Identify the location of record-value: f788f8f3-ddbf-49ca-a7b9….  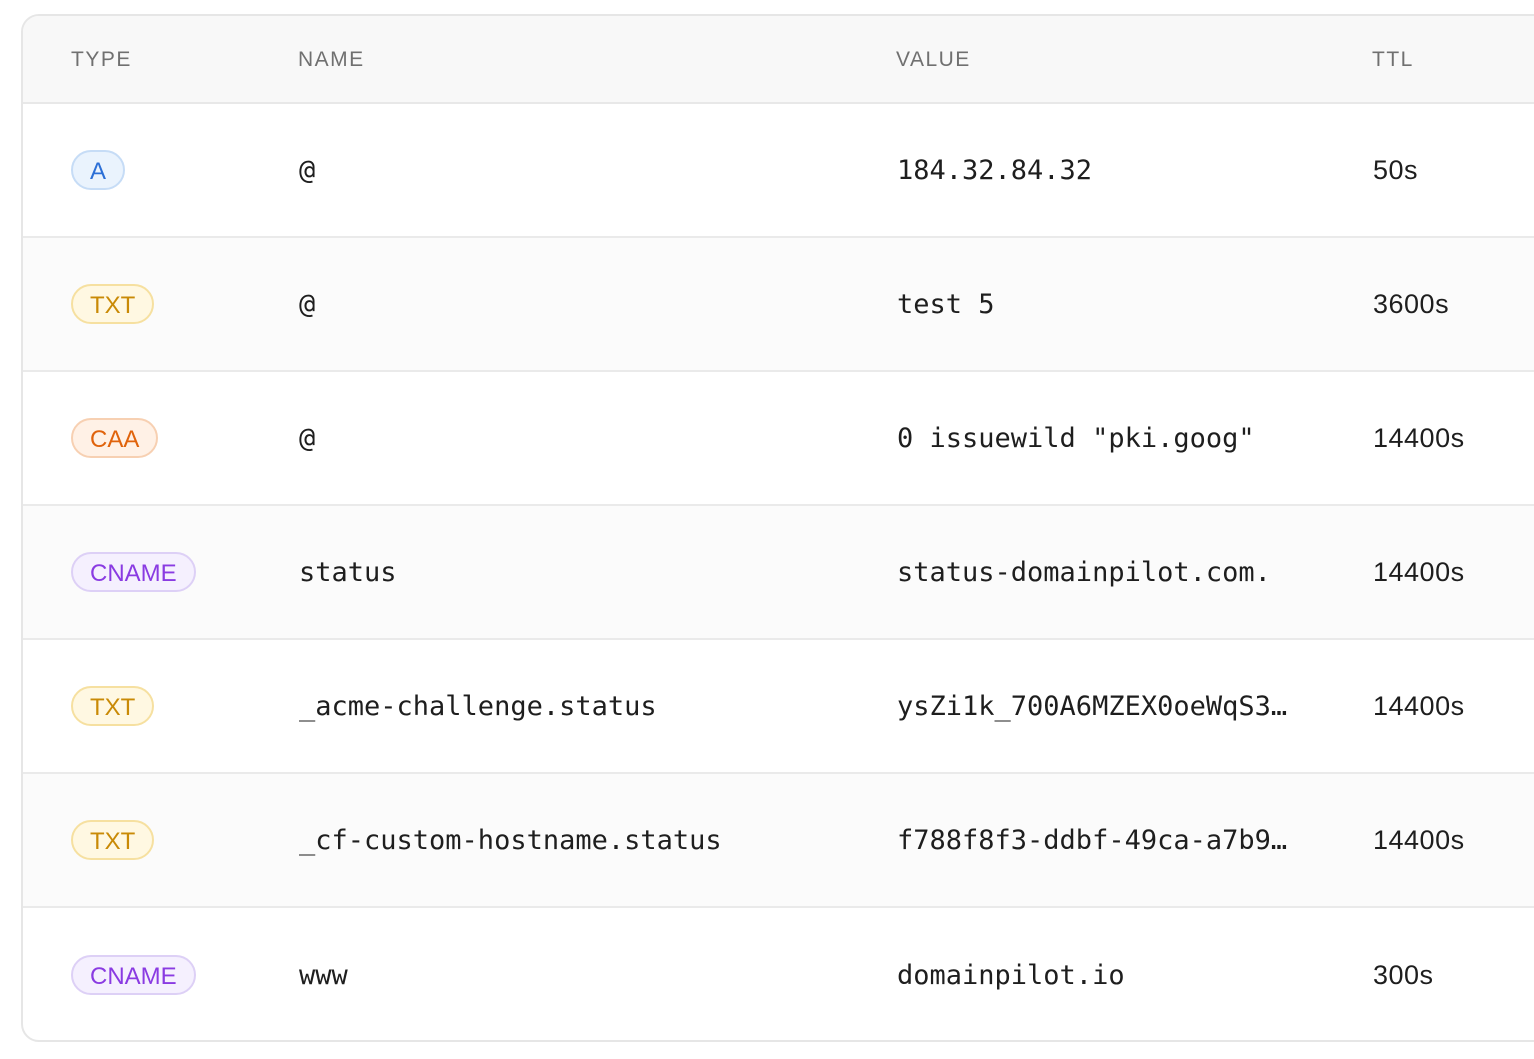
(1092, 840).